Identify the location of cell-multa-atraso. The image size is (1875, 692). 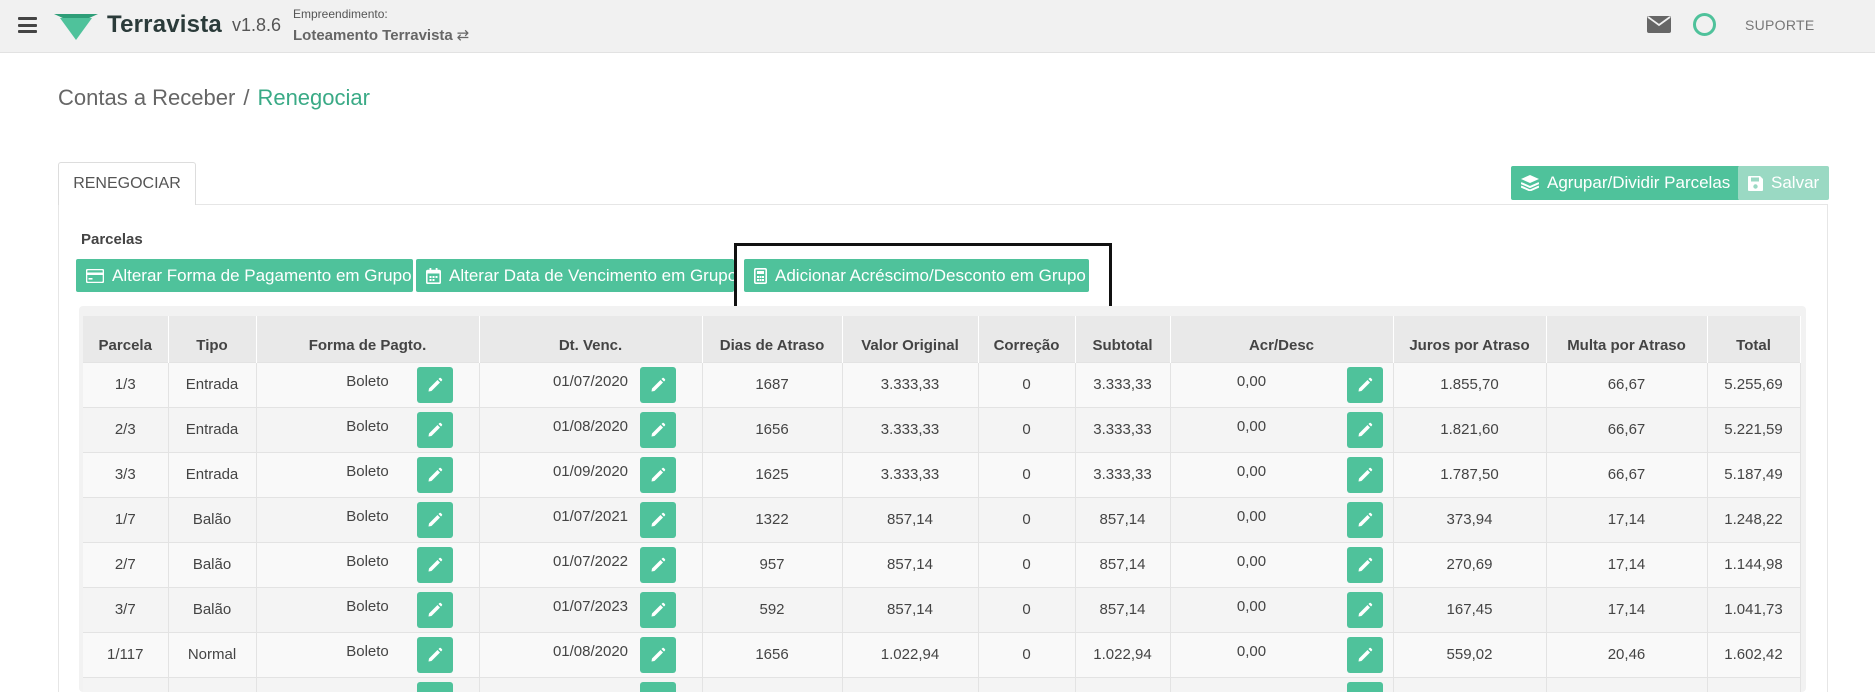
(1627, 684).